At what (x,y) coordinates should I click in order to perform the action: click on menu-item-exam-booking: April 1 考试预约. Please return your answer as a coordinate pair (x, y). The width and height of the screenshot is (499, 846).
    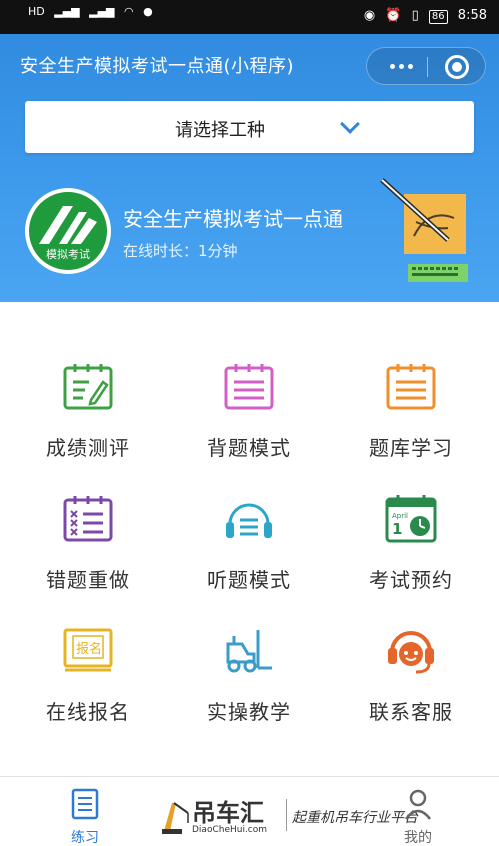
    Looking at the image, I should click on (411, 557).